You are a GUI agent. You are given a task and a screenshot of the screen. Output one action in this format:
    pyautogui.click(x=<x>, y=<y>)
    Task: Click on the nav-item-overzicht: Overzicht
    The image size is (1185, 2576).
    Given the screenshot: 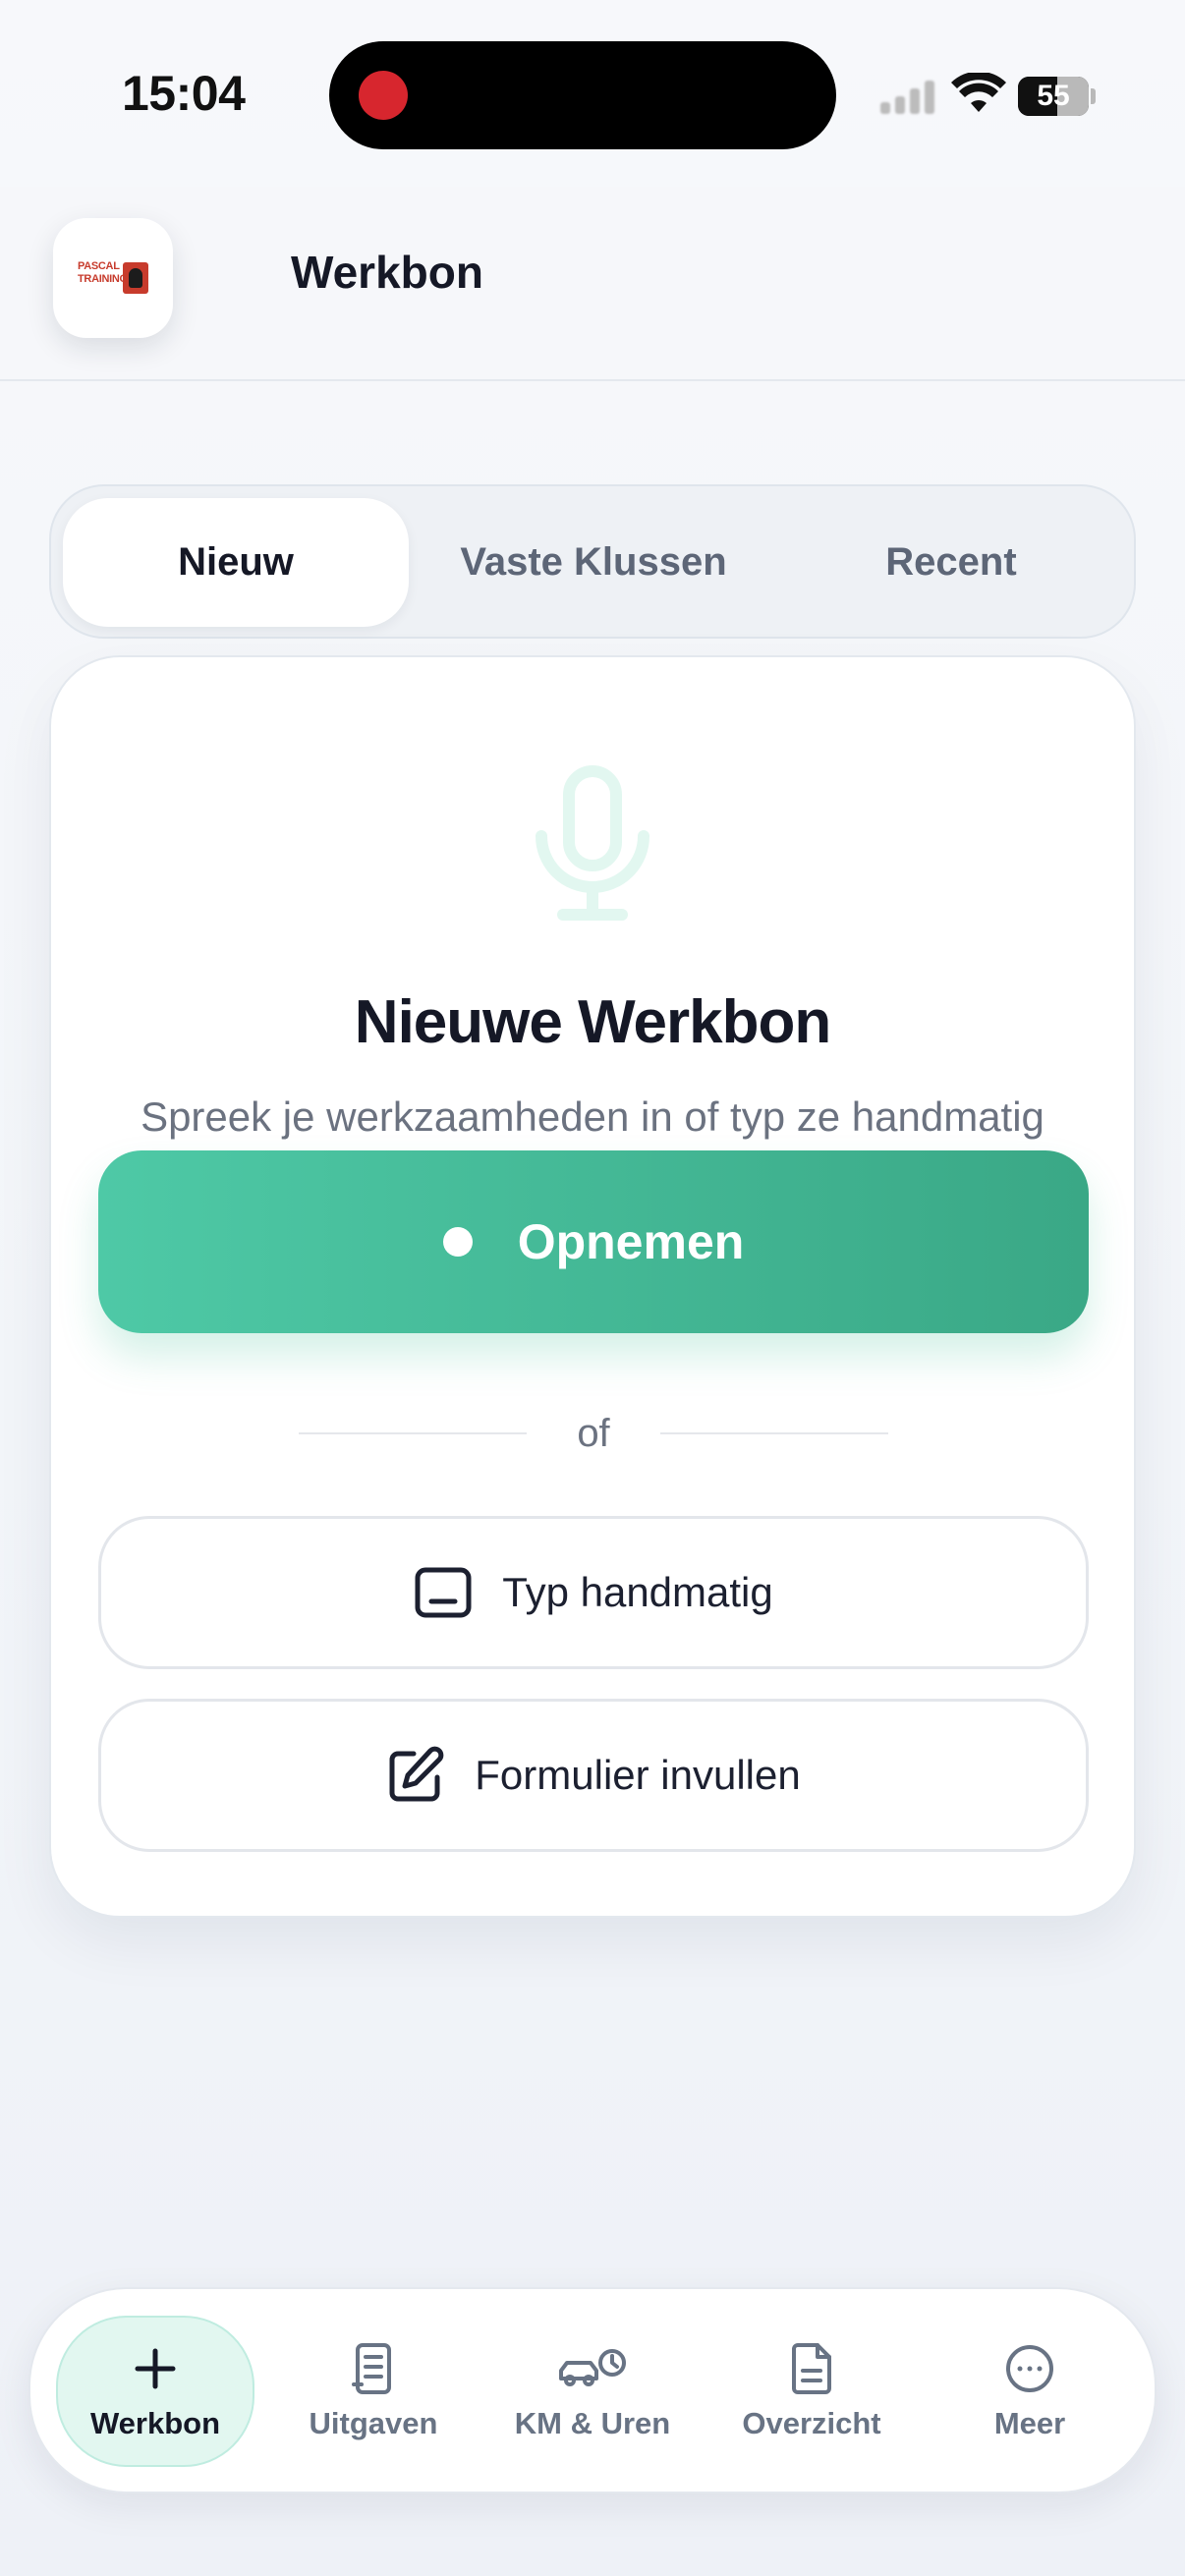 What is the action you would take?
    pyautogui.click(x=812, y=2391)
    